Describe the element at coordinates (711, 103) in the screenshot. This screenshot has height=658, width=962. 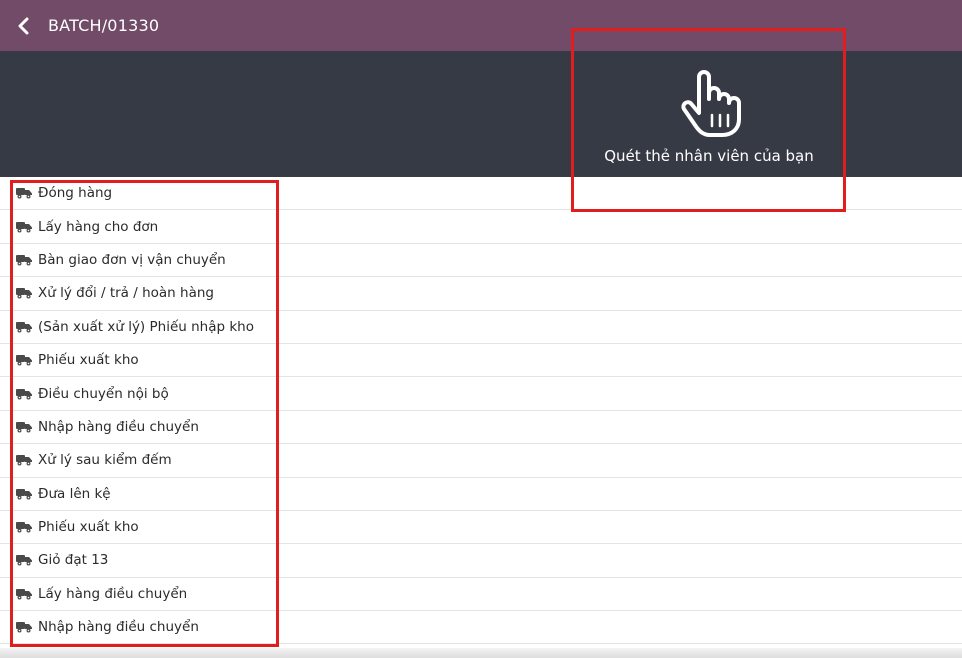
I see `hand-pointer-icon` at that location.